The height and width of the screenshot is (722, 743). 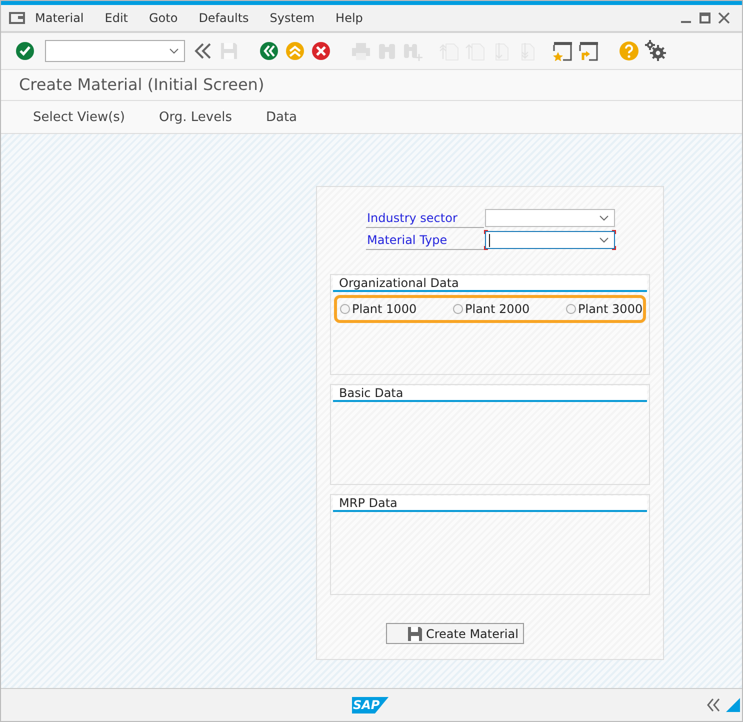 What do you see at coordinates (282, 117) in the screenshot?
I see `toolbar-button: Data` at bounding box center [282, 117].